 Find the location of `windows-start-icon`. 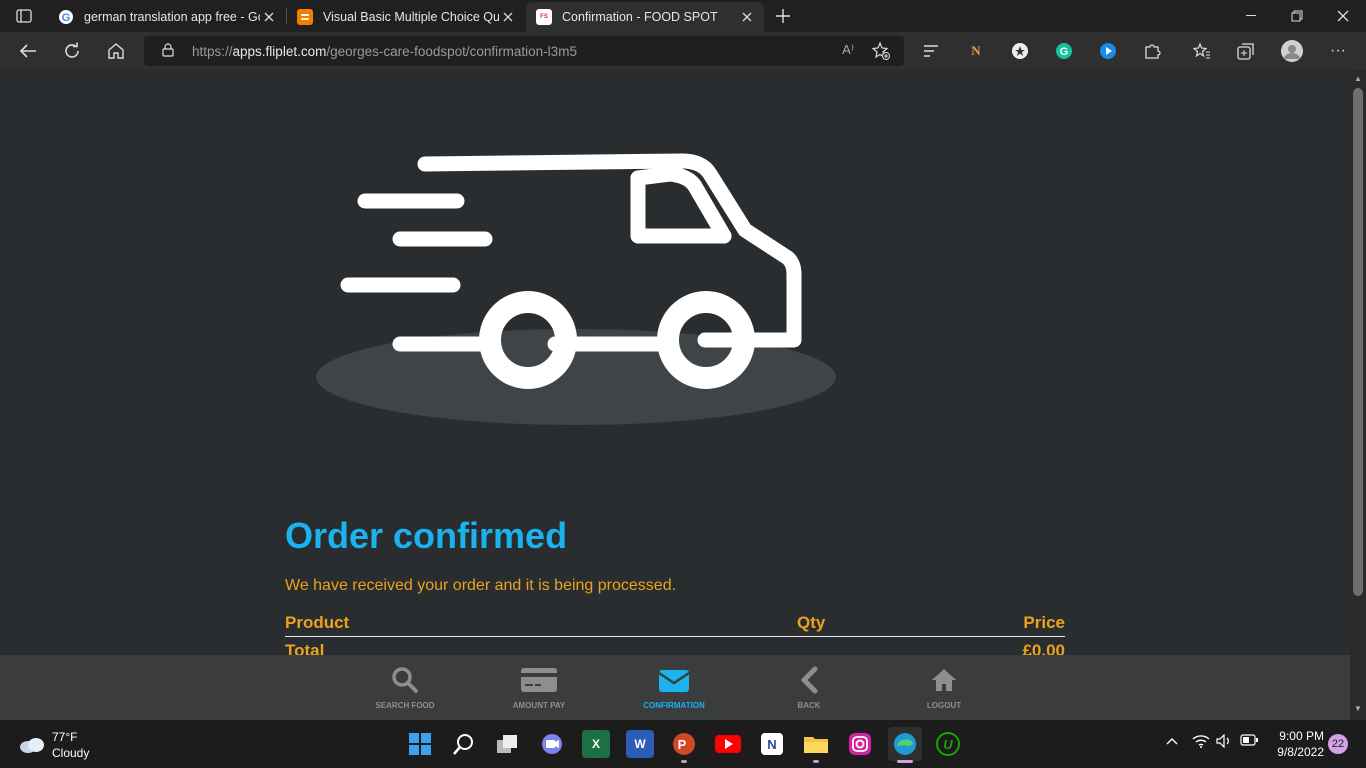

windows-start-icon is located at coordinates (420, 744).